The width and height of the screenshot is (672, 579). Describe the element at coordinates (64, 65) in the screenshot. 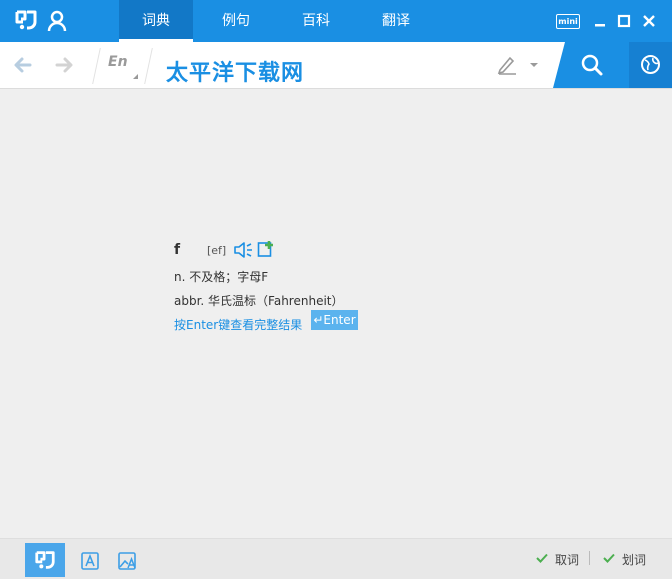

I see `forward-arrow-icon` at that location.